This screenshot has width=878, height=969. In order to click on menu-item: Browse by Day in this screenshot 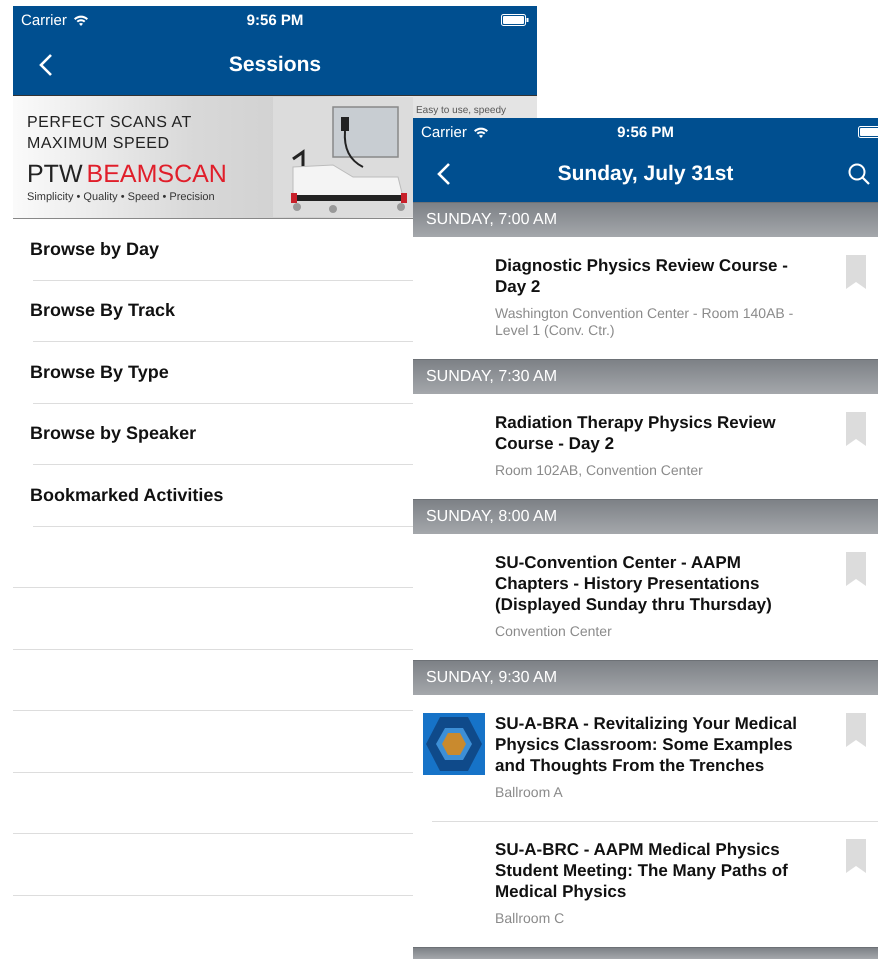, I will do `click(95, 249)`.